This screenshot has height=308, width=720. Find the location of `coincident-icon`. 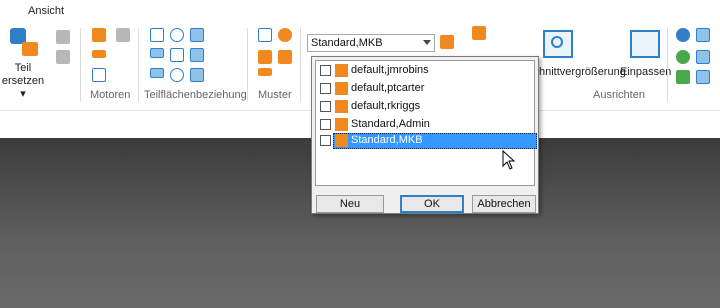

coincident-icon is located at coordinates (157, 35).